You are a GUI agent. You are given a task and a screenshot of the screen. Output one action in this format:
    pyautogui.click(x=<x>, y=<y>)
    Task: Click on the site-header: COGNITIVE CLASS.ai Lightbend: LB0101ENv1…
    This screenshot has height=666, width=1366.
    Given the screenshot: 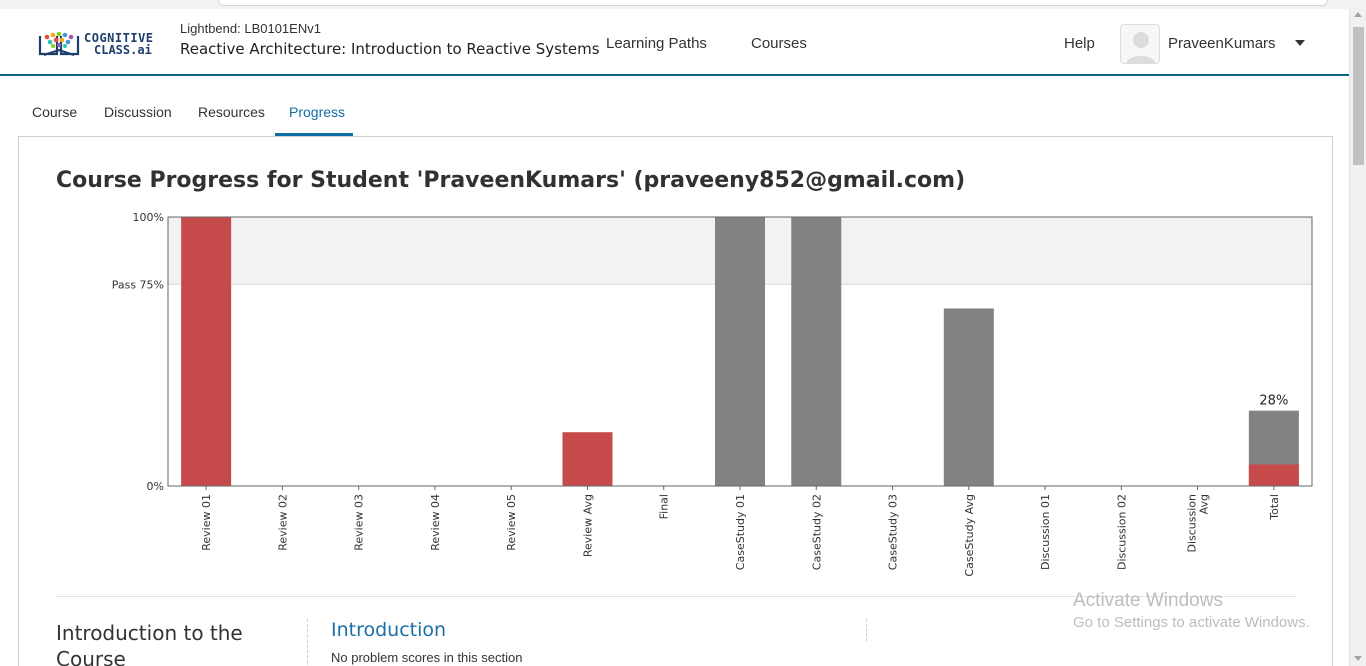 What is the action you would take?
    pyautogui.click(x=674, y=42)
    